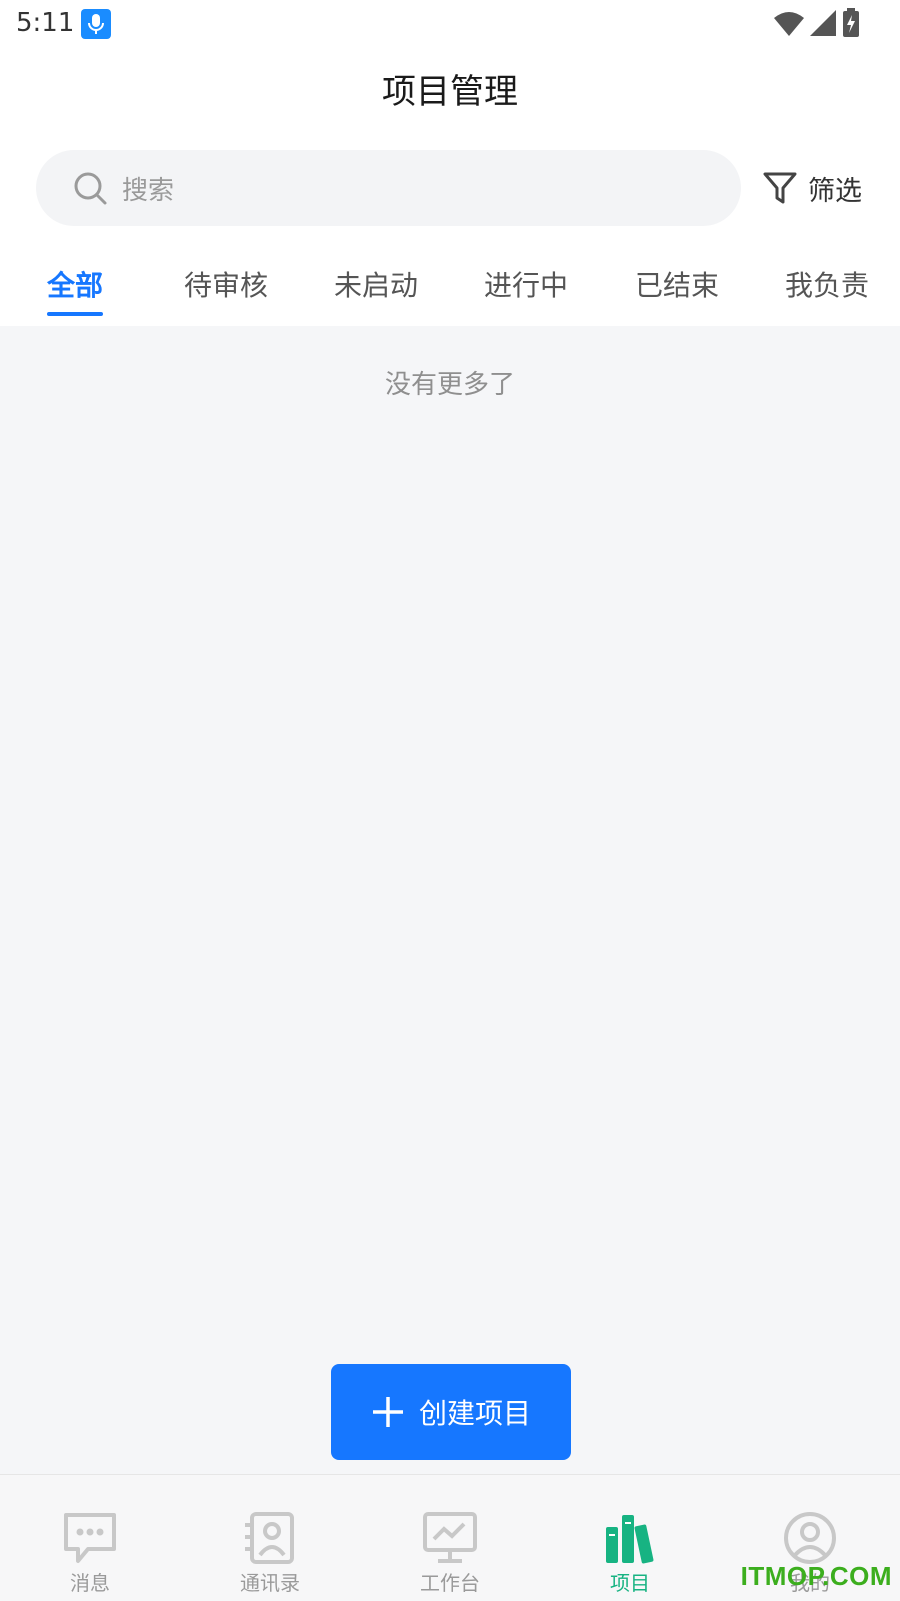 The height and width of the screenshot is (1601, 900). What do you see at coordinates (450, 288) in the screenshot?
I see `status-tabs: 全部 待审核 未启动 进行中 已结束 我负责` at bounding box center [450, 288].